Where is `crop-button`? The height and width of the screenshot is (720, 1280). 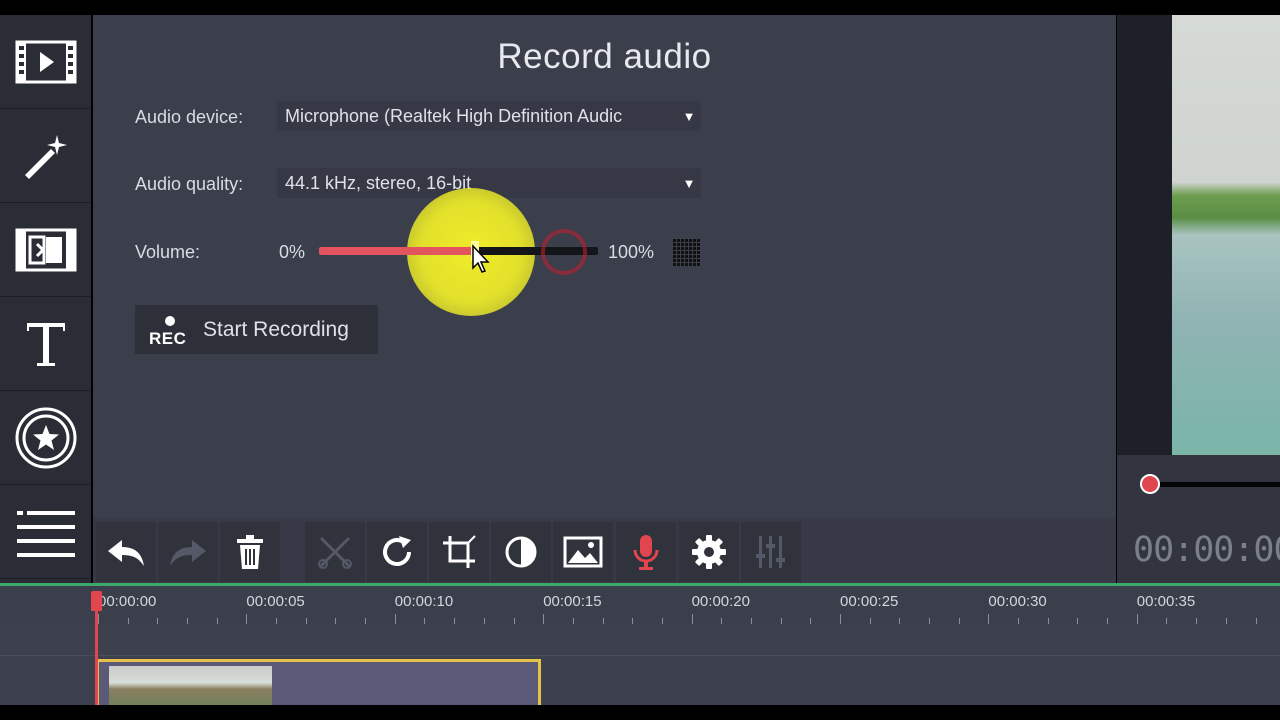 crop-button is located at coordinates (459, 552).